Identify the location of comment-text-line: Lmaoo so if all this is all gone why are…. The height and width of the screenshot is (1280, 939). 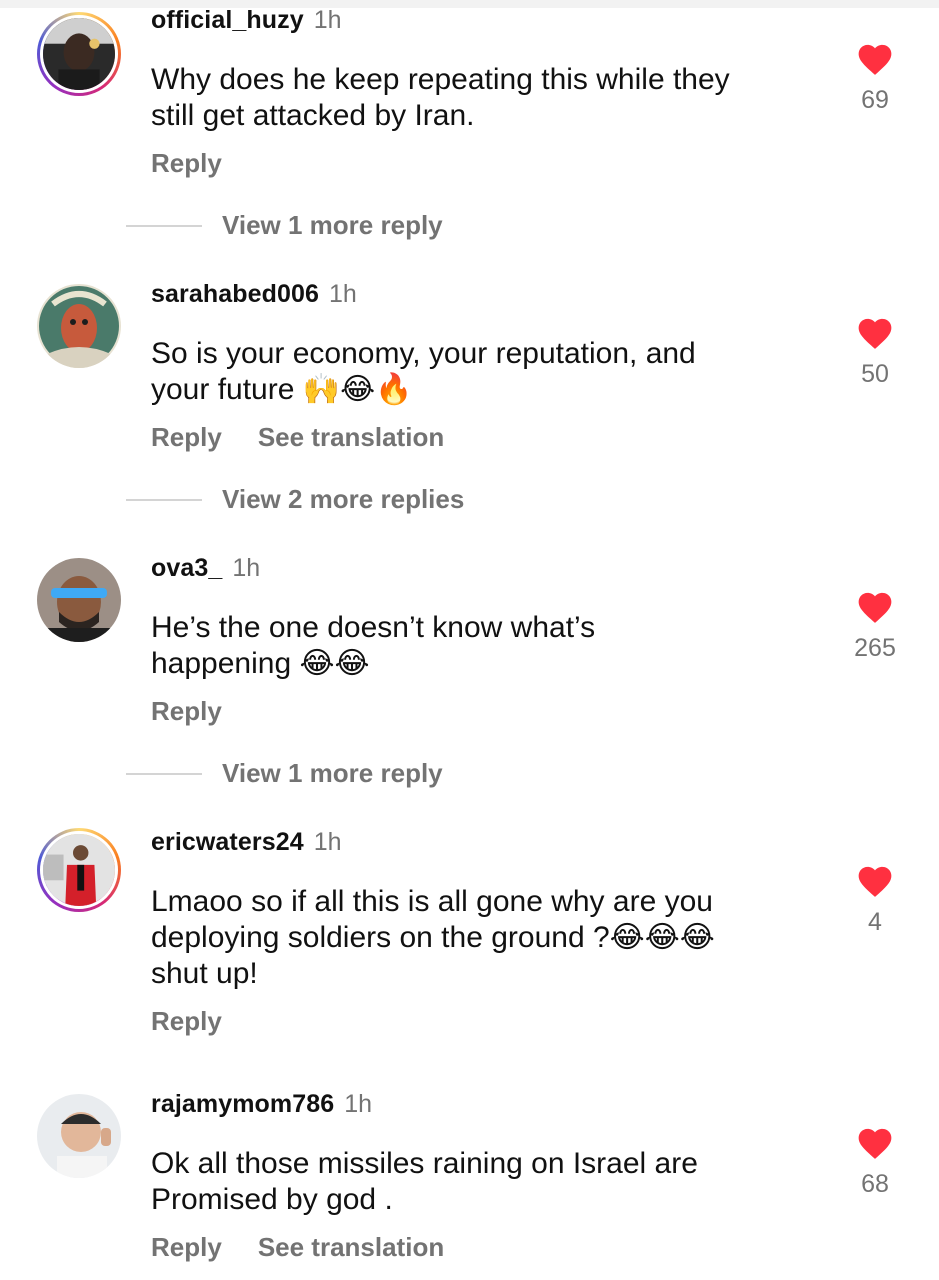
(432, 901).